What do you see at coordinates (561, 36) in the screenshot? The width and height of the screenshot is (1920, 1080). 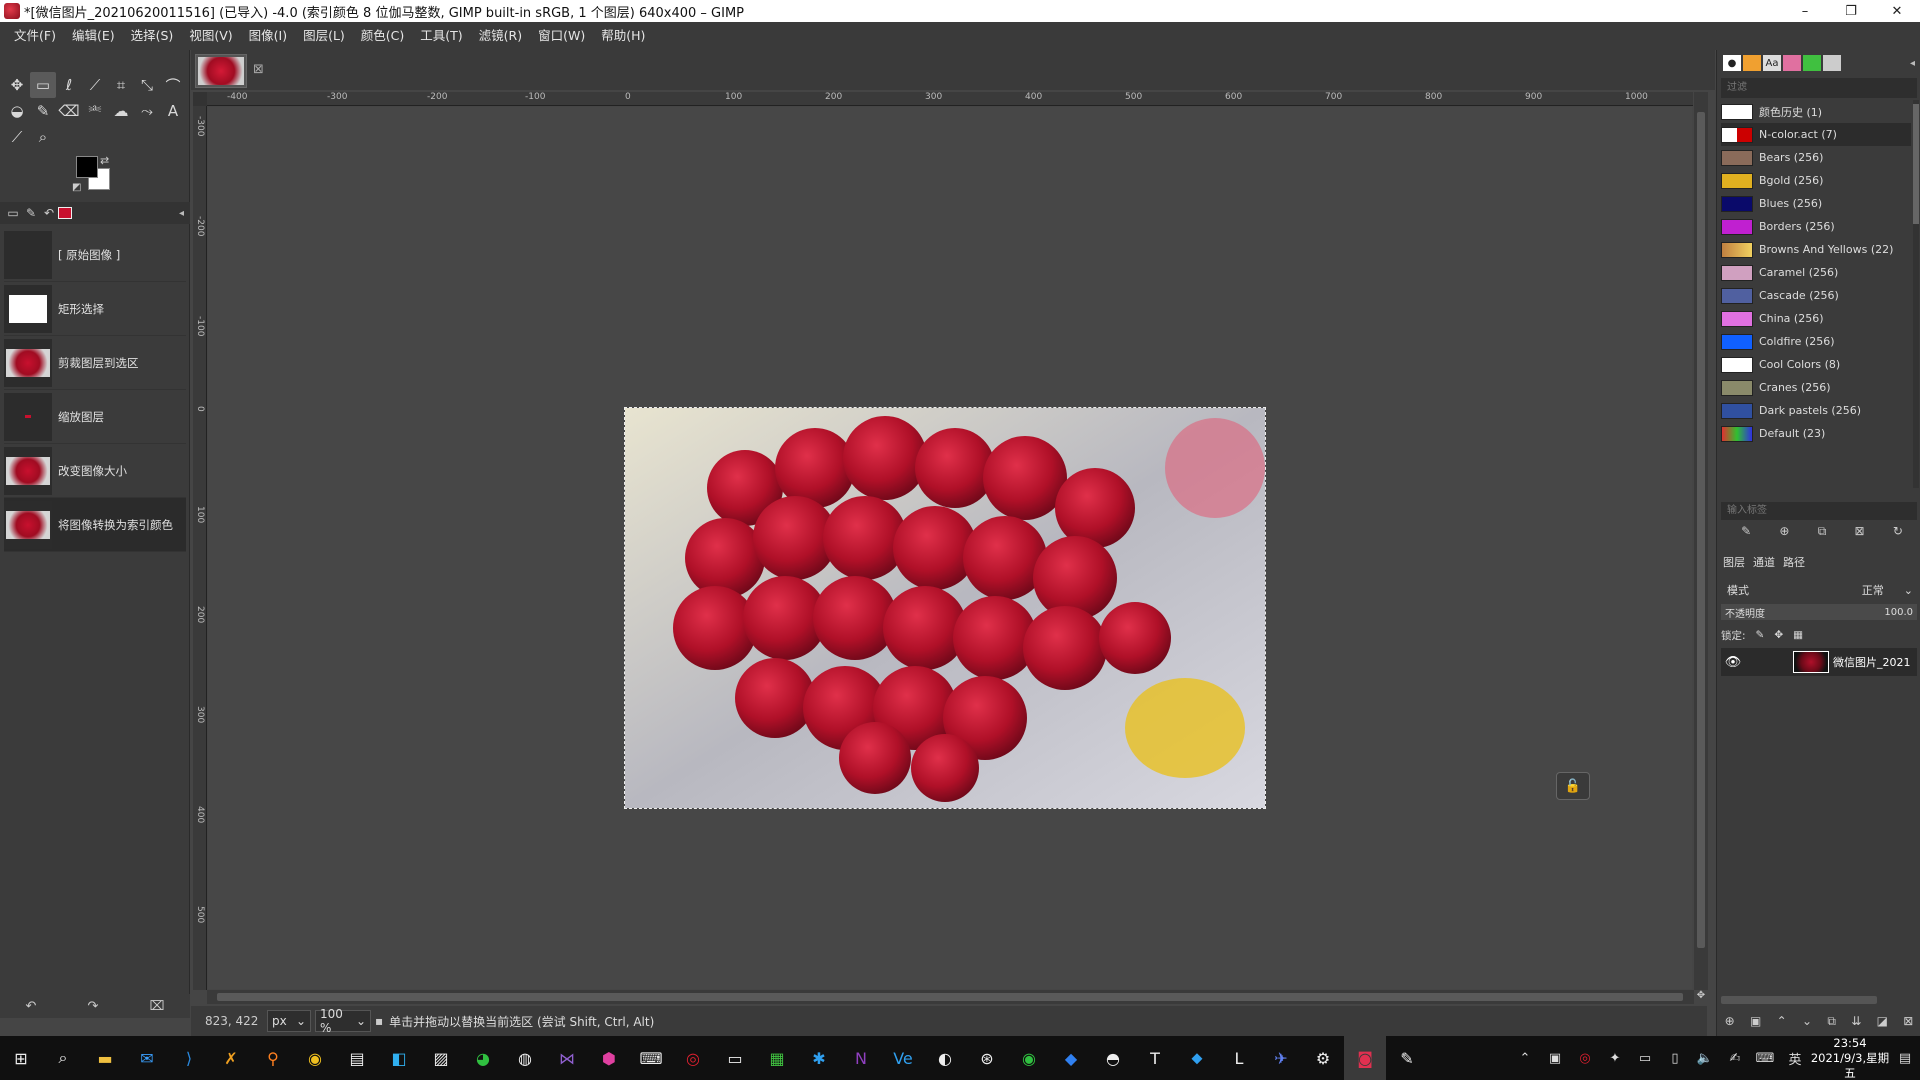 I see `menu-windows: 窗口(W)` at bounding box center [561, 36].